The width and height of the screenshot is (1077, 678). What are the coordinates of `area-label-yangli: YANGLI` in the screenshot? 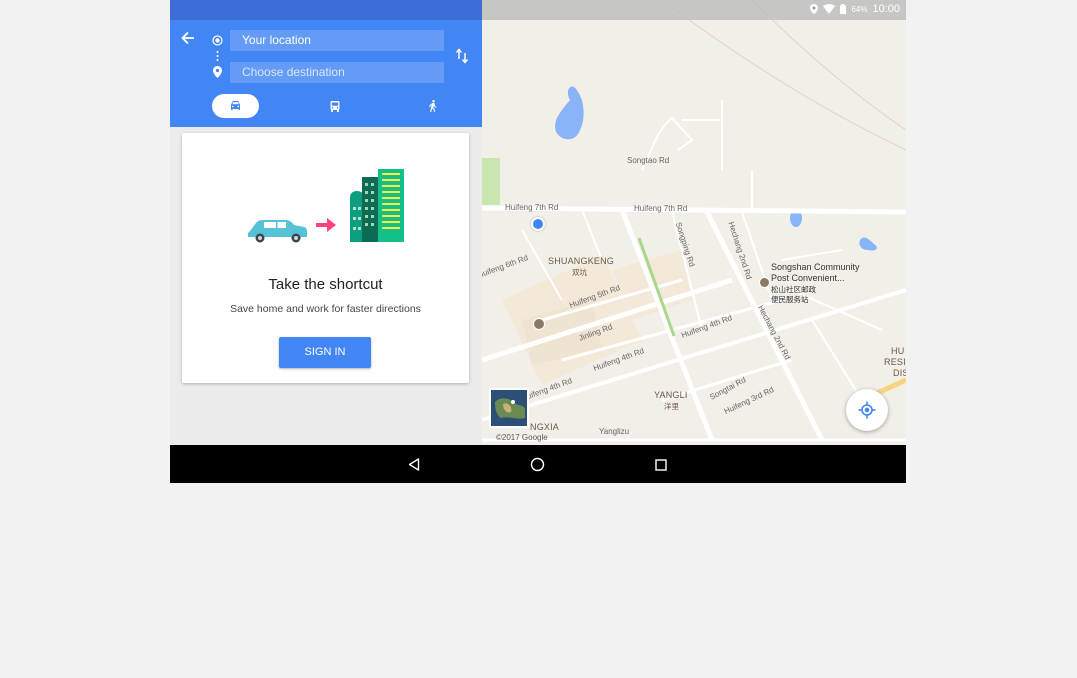 It's located at (671, 395).